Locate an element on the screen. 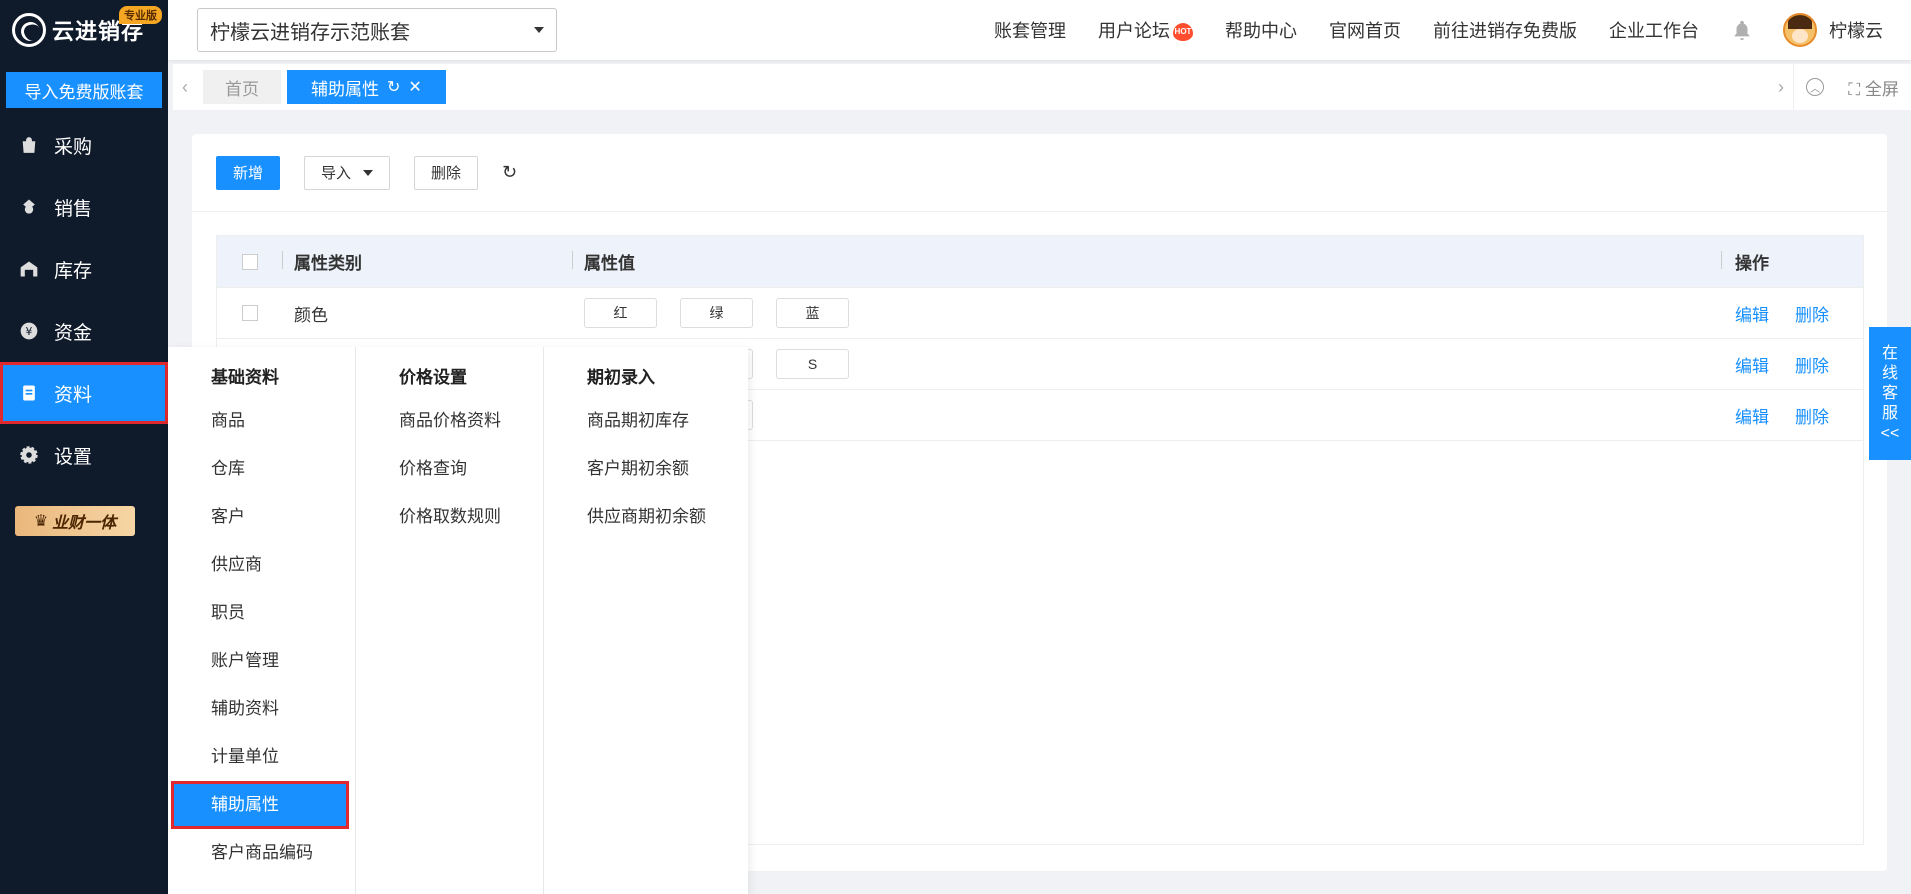  table-header: 属性类别 属性值 操作 is located at coordinates (1040, 262).